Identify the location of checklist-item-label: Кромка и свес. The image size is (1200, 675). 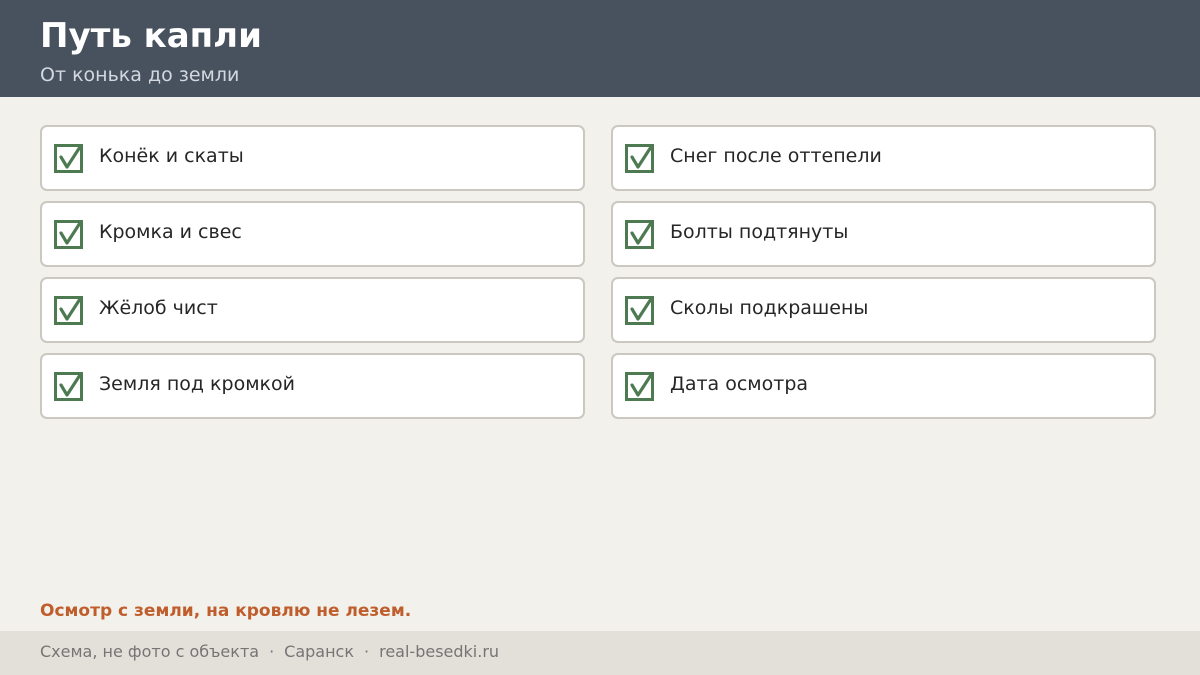
(170, 232).